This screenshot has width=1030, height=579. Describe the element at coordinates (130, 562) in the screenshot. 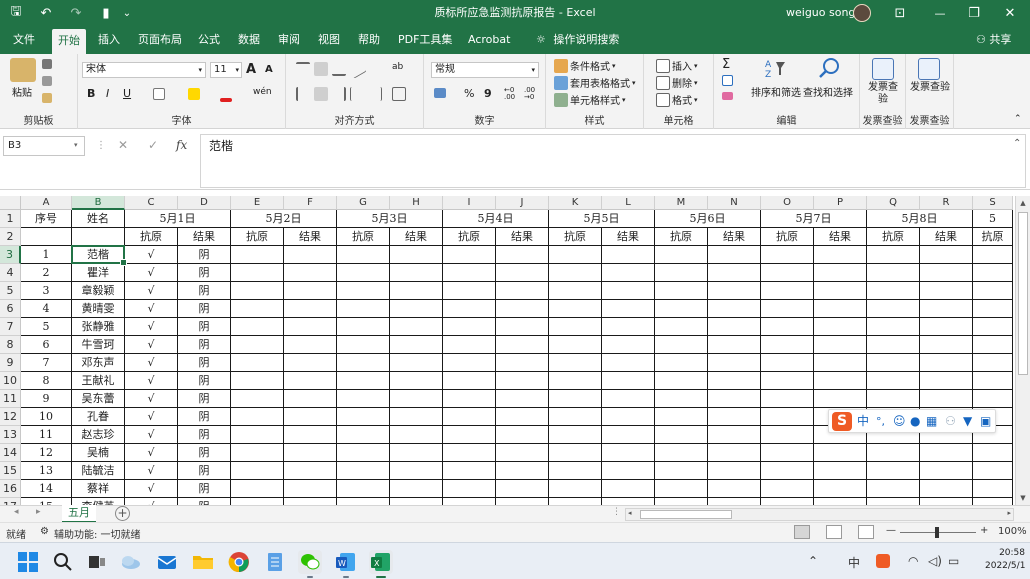

I see `onedrive-icon` at that location.